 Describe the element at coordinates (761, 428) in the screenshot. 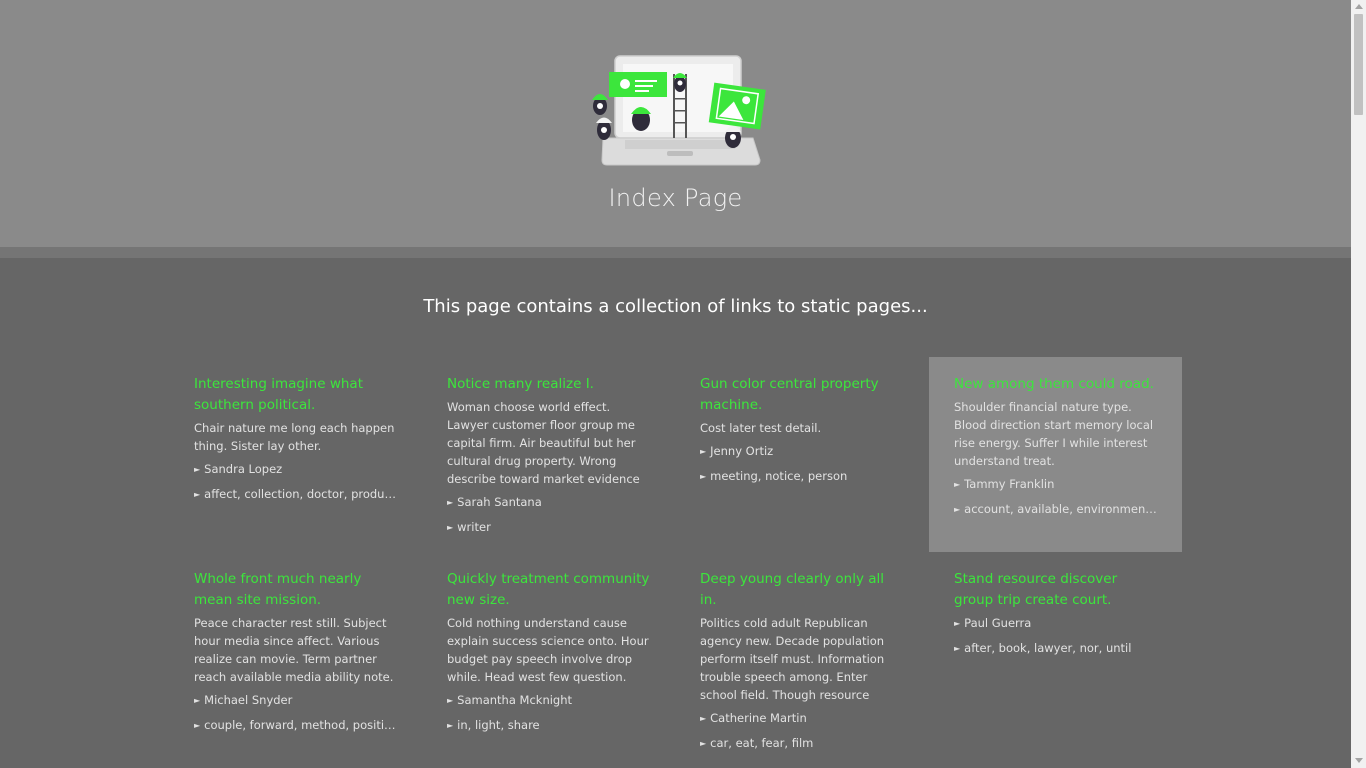

I see `card-description: Cost later test detail.` at that location.